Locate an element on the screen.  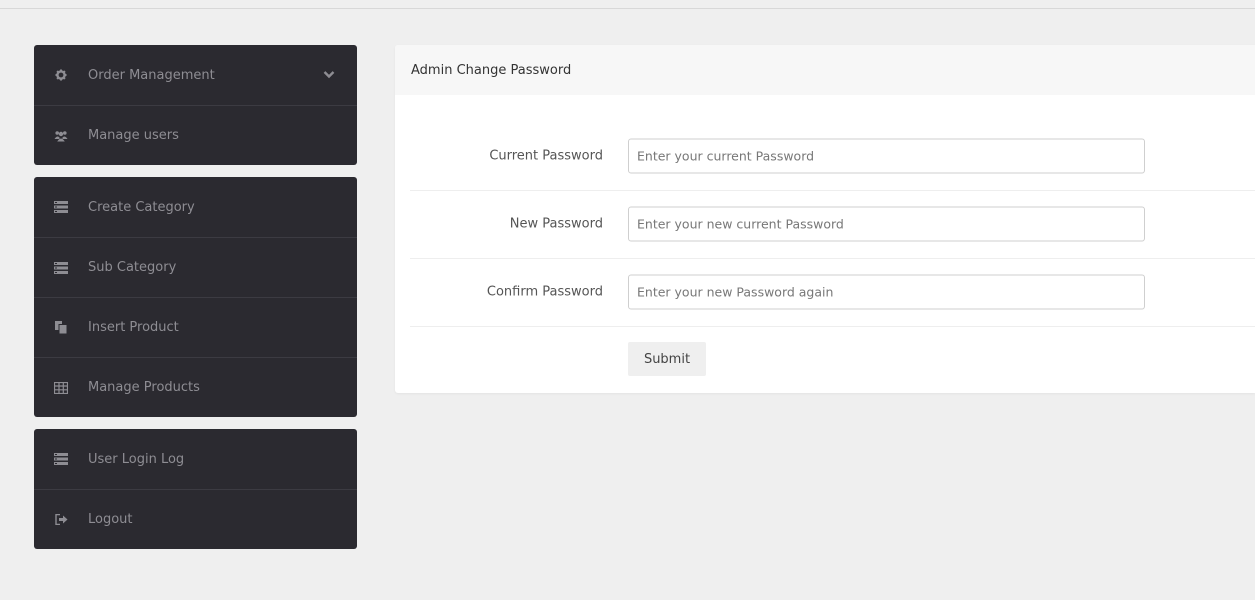
sidebar-item-label: Logout is located at coordinates (110, 519).